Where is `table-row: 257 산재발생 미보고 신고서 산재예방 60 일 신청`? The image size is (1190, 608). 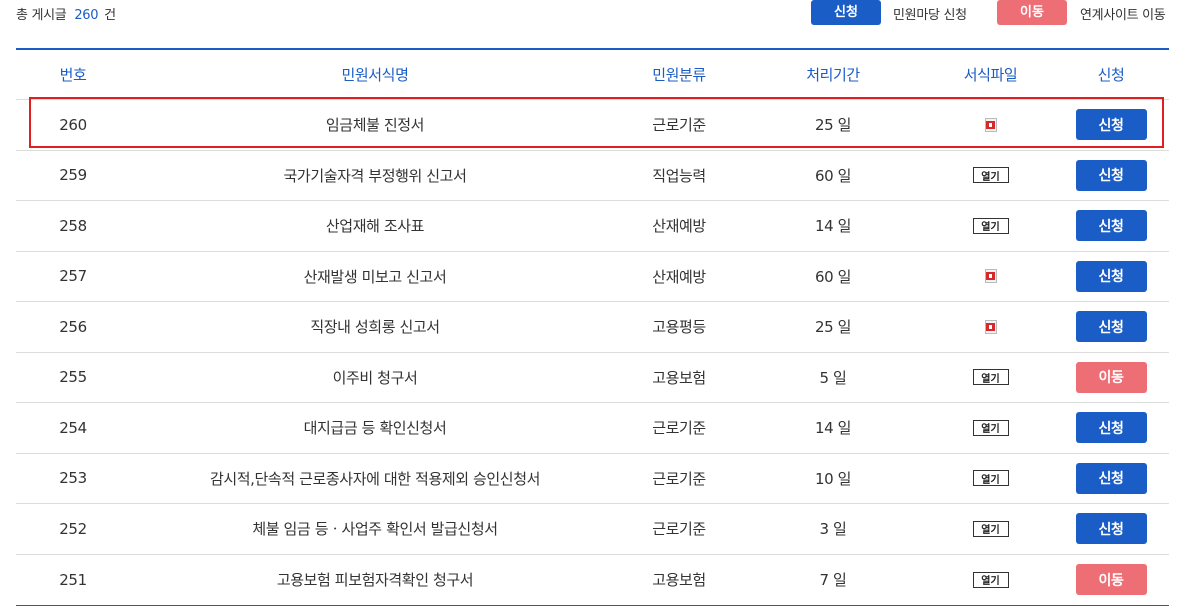 table-row: 257 산재발생 미보고 신고서 산재예방 60 일 신청 is located at coordinates (592, 277).